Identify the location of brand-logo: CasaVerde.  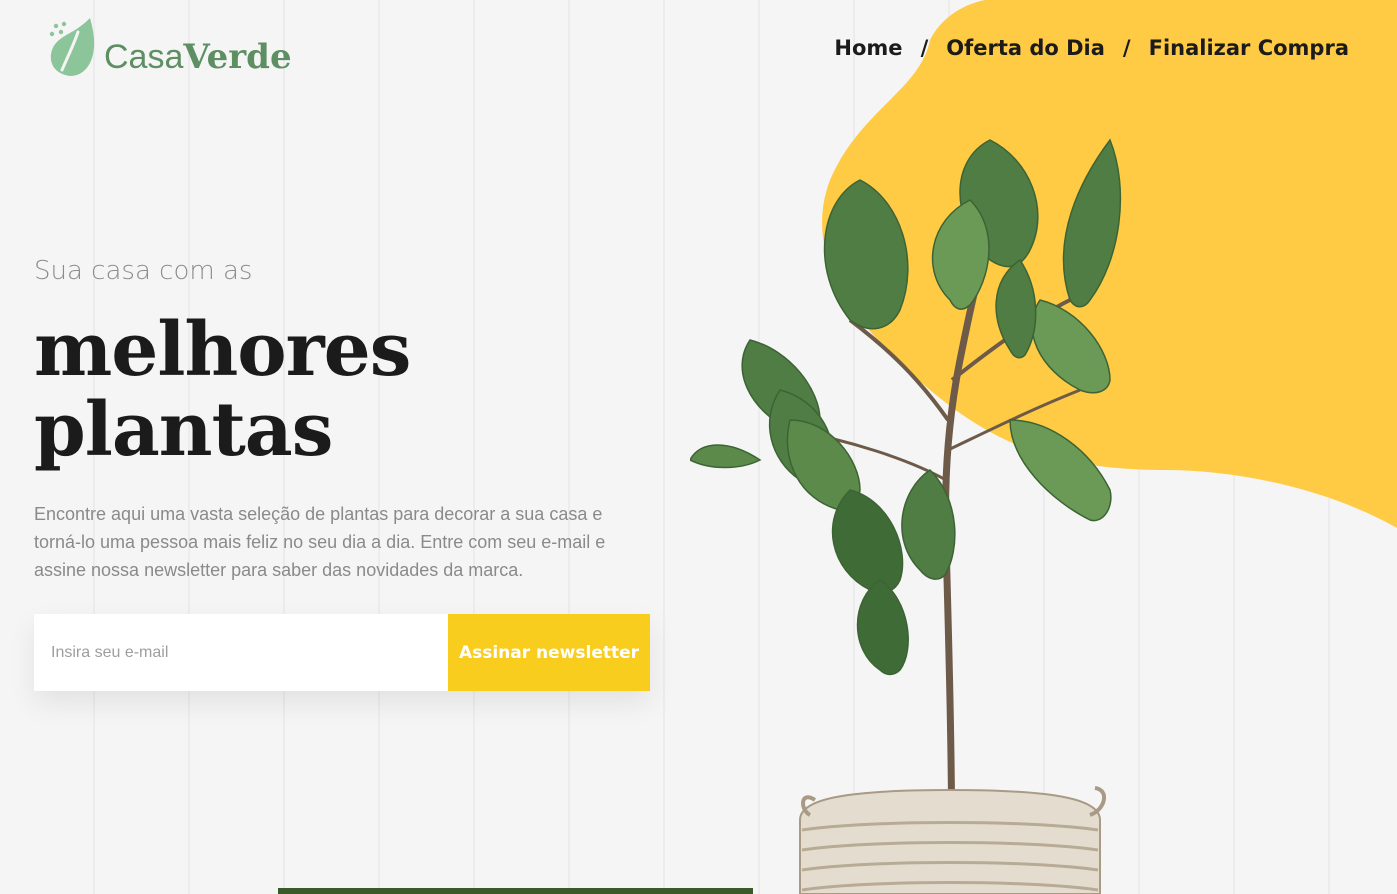
(170, 48).